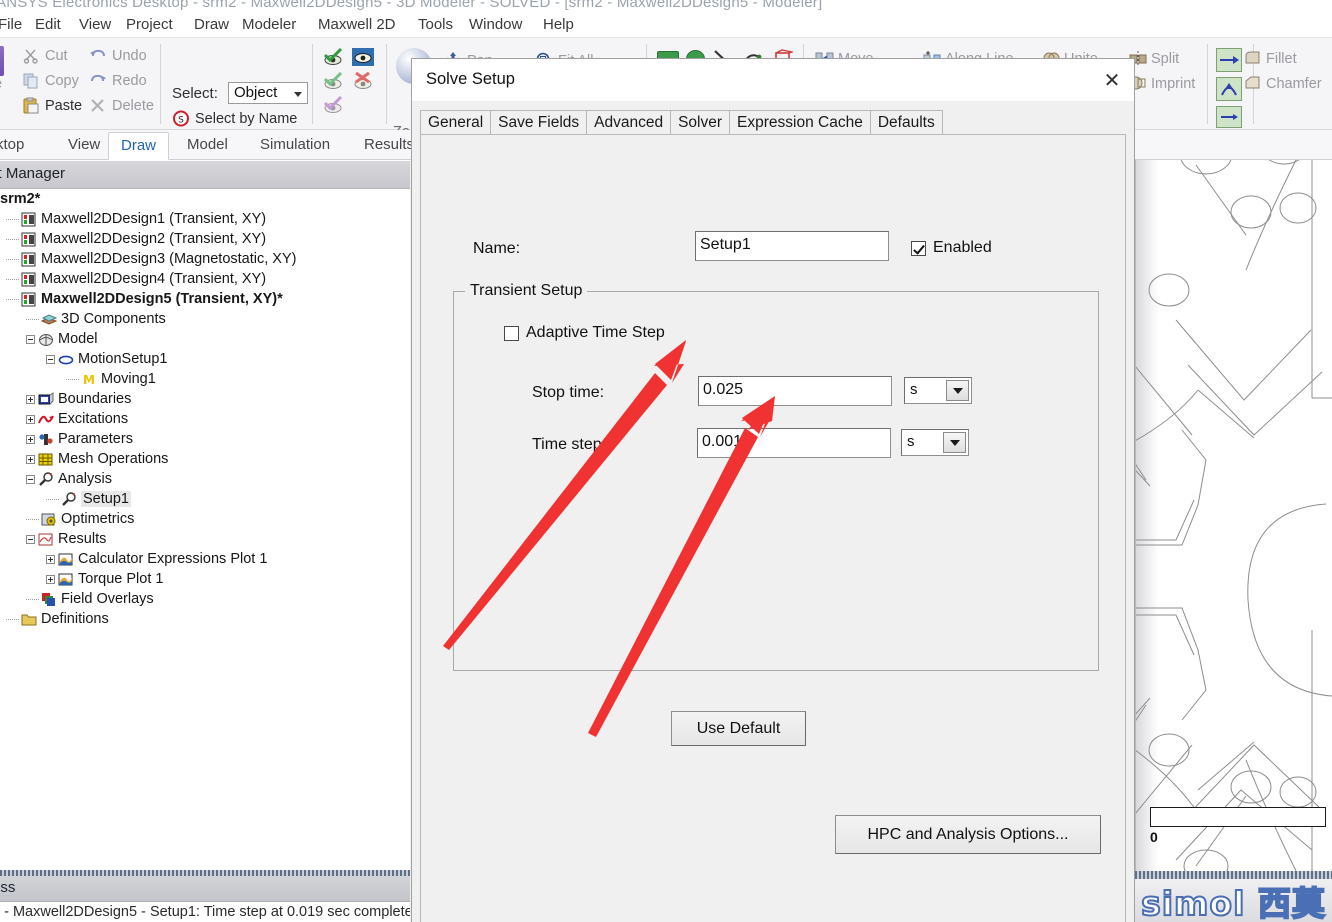 This screenshot has width=1332, height=922. Describe the element at coordinates (118, 80) in the screenshot. I see `redo-button: Redo` at that location.